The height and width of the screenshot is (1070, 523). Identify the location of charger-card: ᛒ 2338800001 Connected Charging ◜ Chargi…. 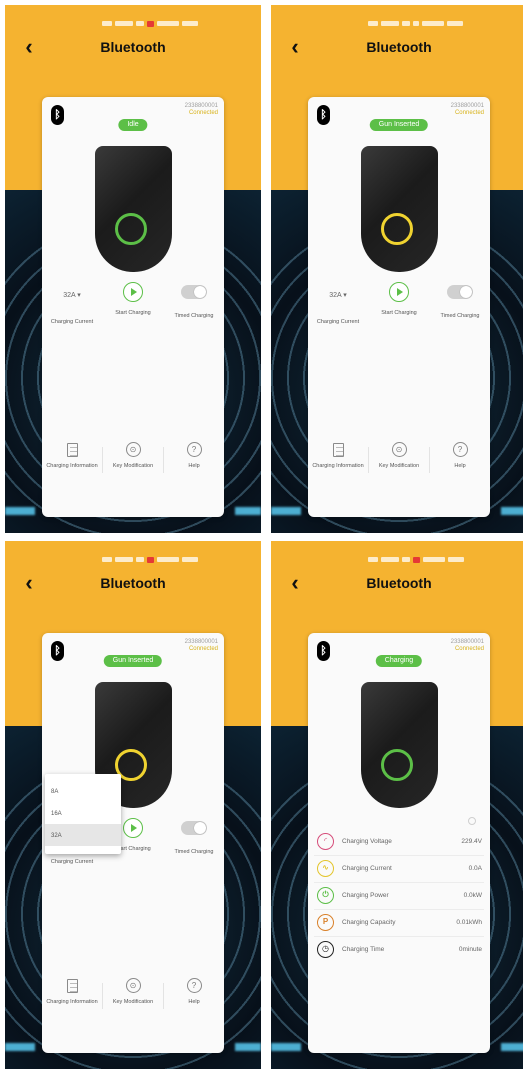
(399, 843).